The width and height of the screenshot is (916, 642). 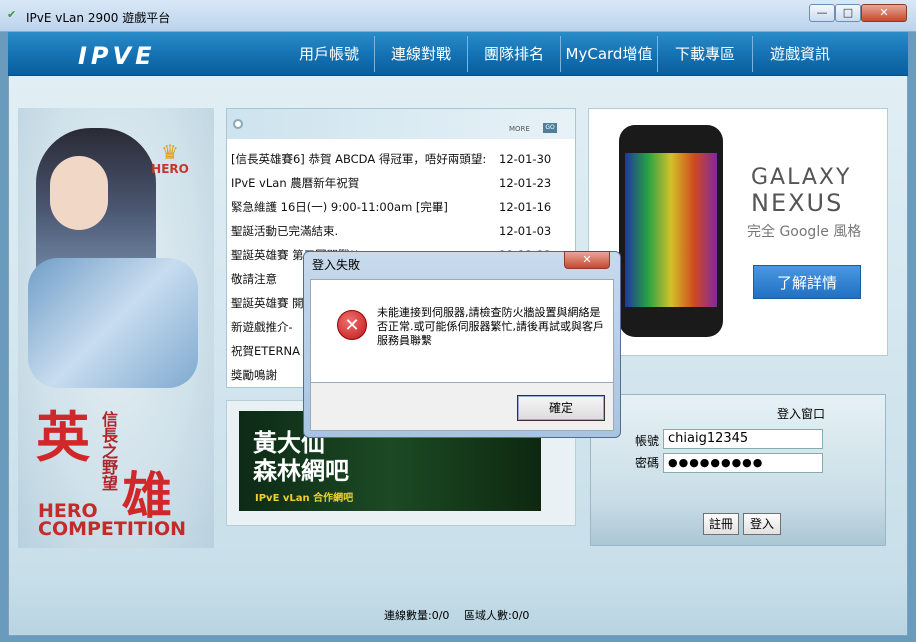 I want to click on ipve-logo: IPVE, so click(x=117, y=56).